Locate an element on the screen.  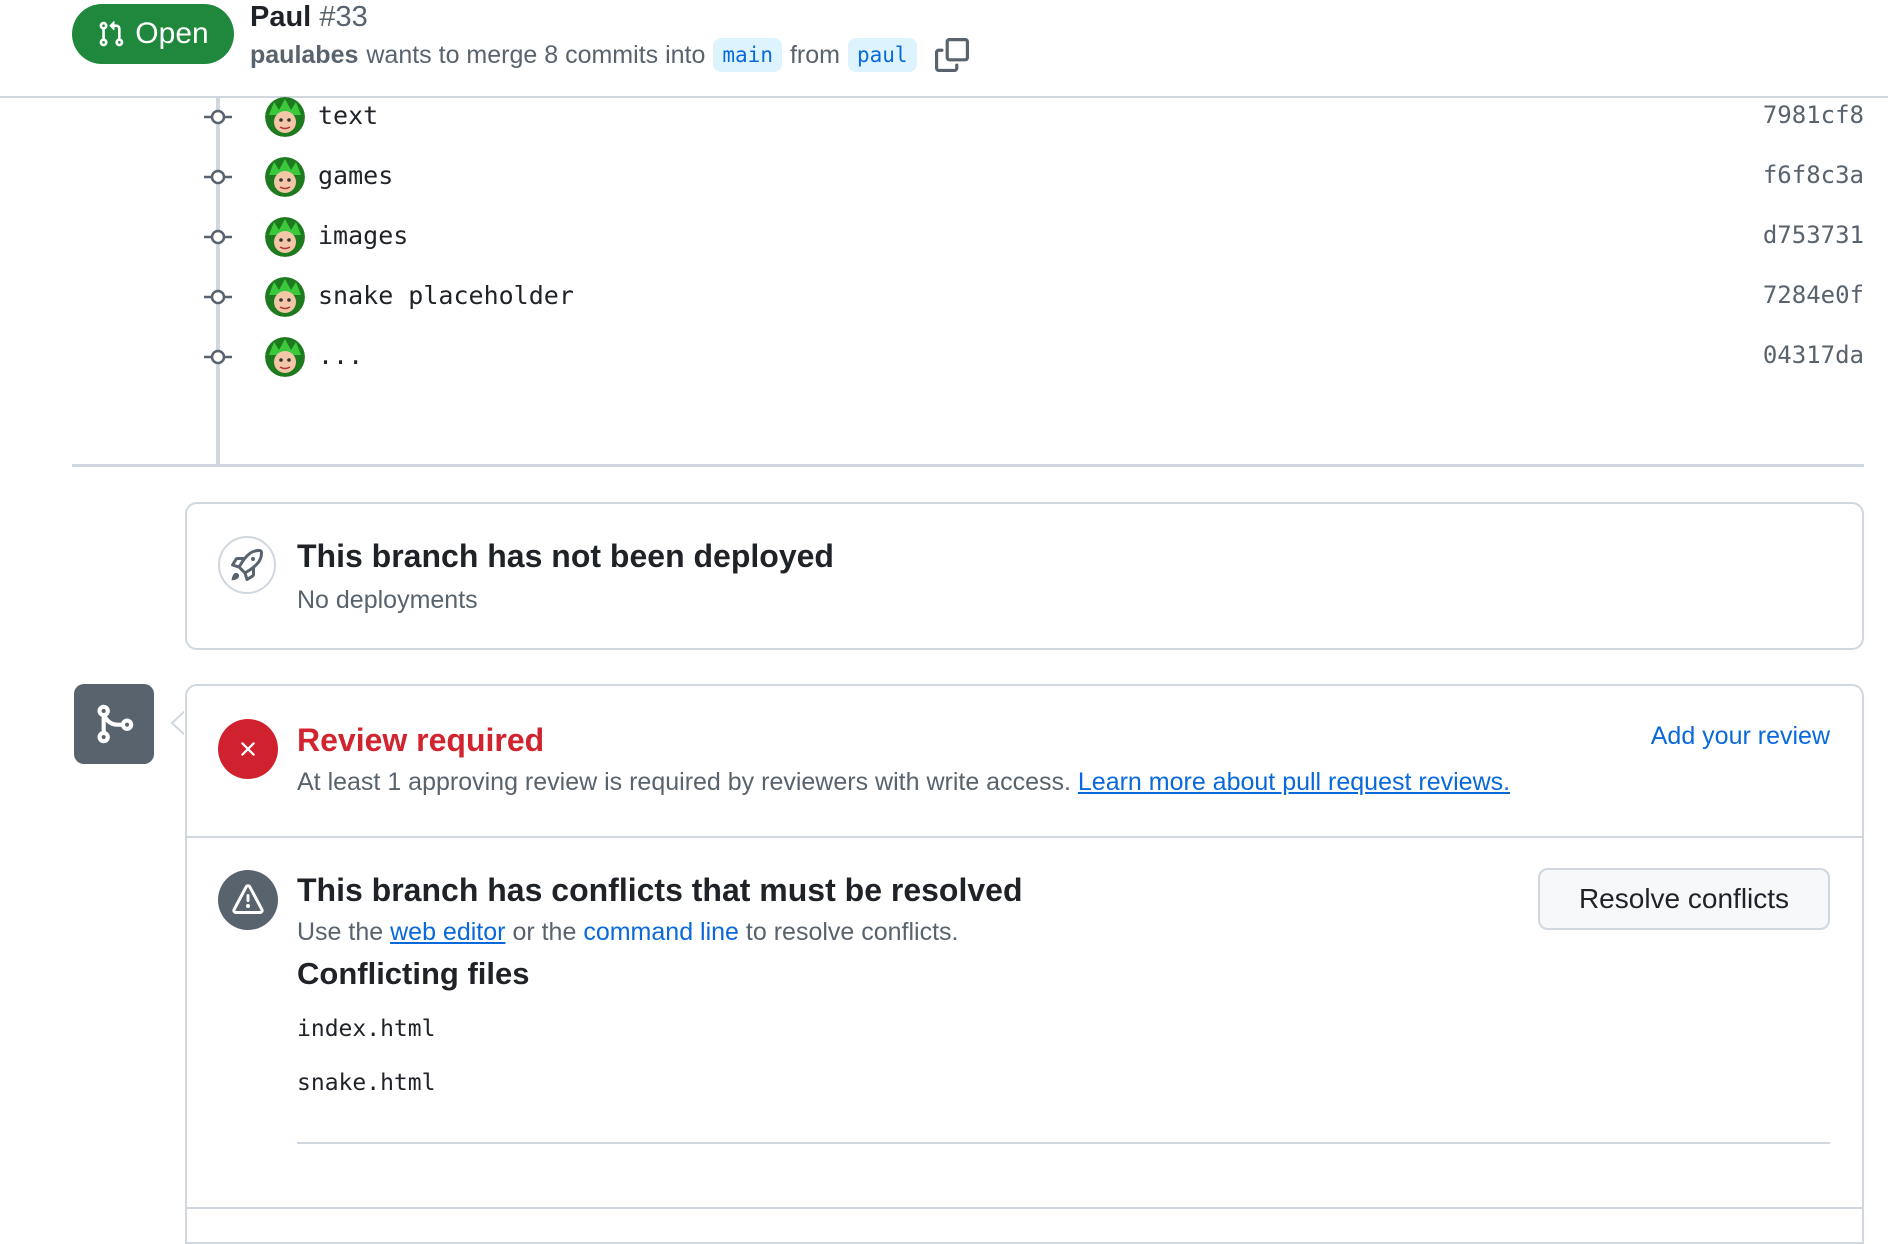
copy-icon is located at coordinates (951, 55).